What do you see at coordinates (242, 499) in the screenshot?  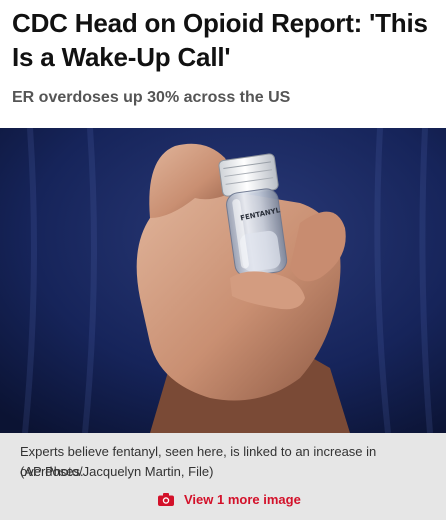 I see `view-more-label: View 1 more image` at bounding box center [242, 499].